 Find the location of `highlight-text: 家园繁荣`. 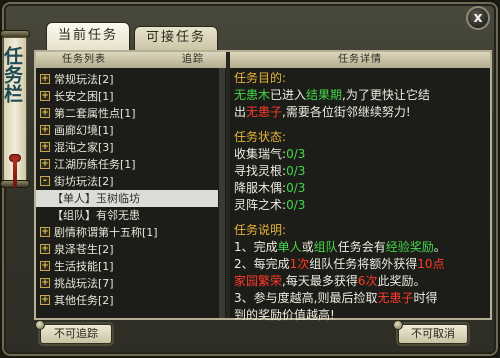

highlight-text: 家园繁荣 is located at coordinates (258, 281).